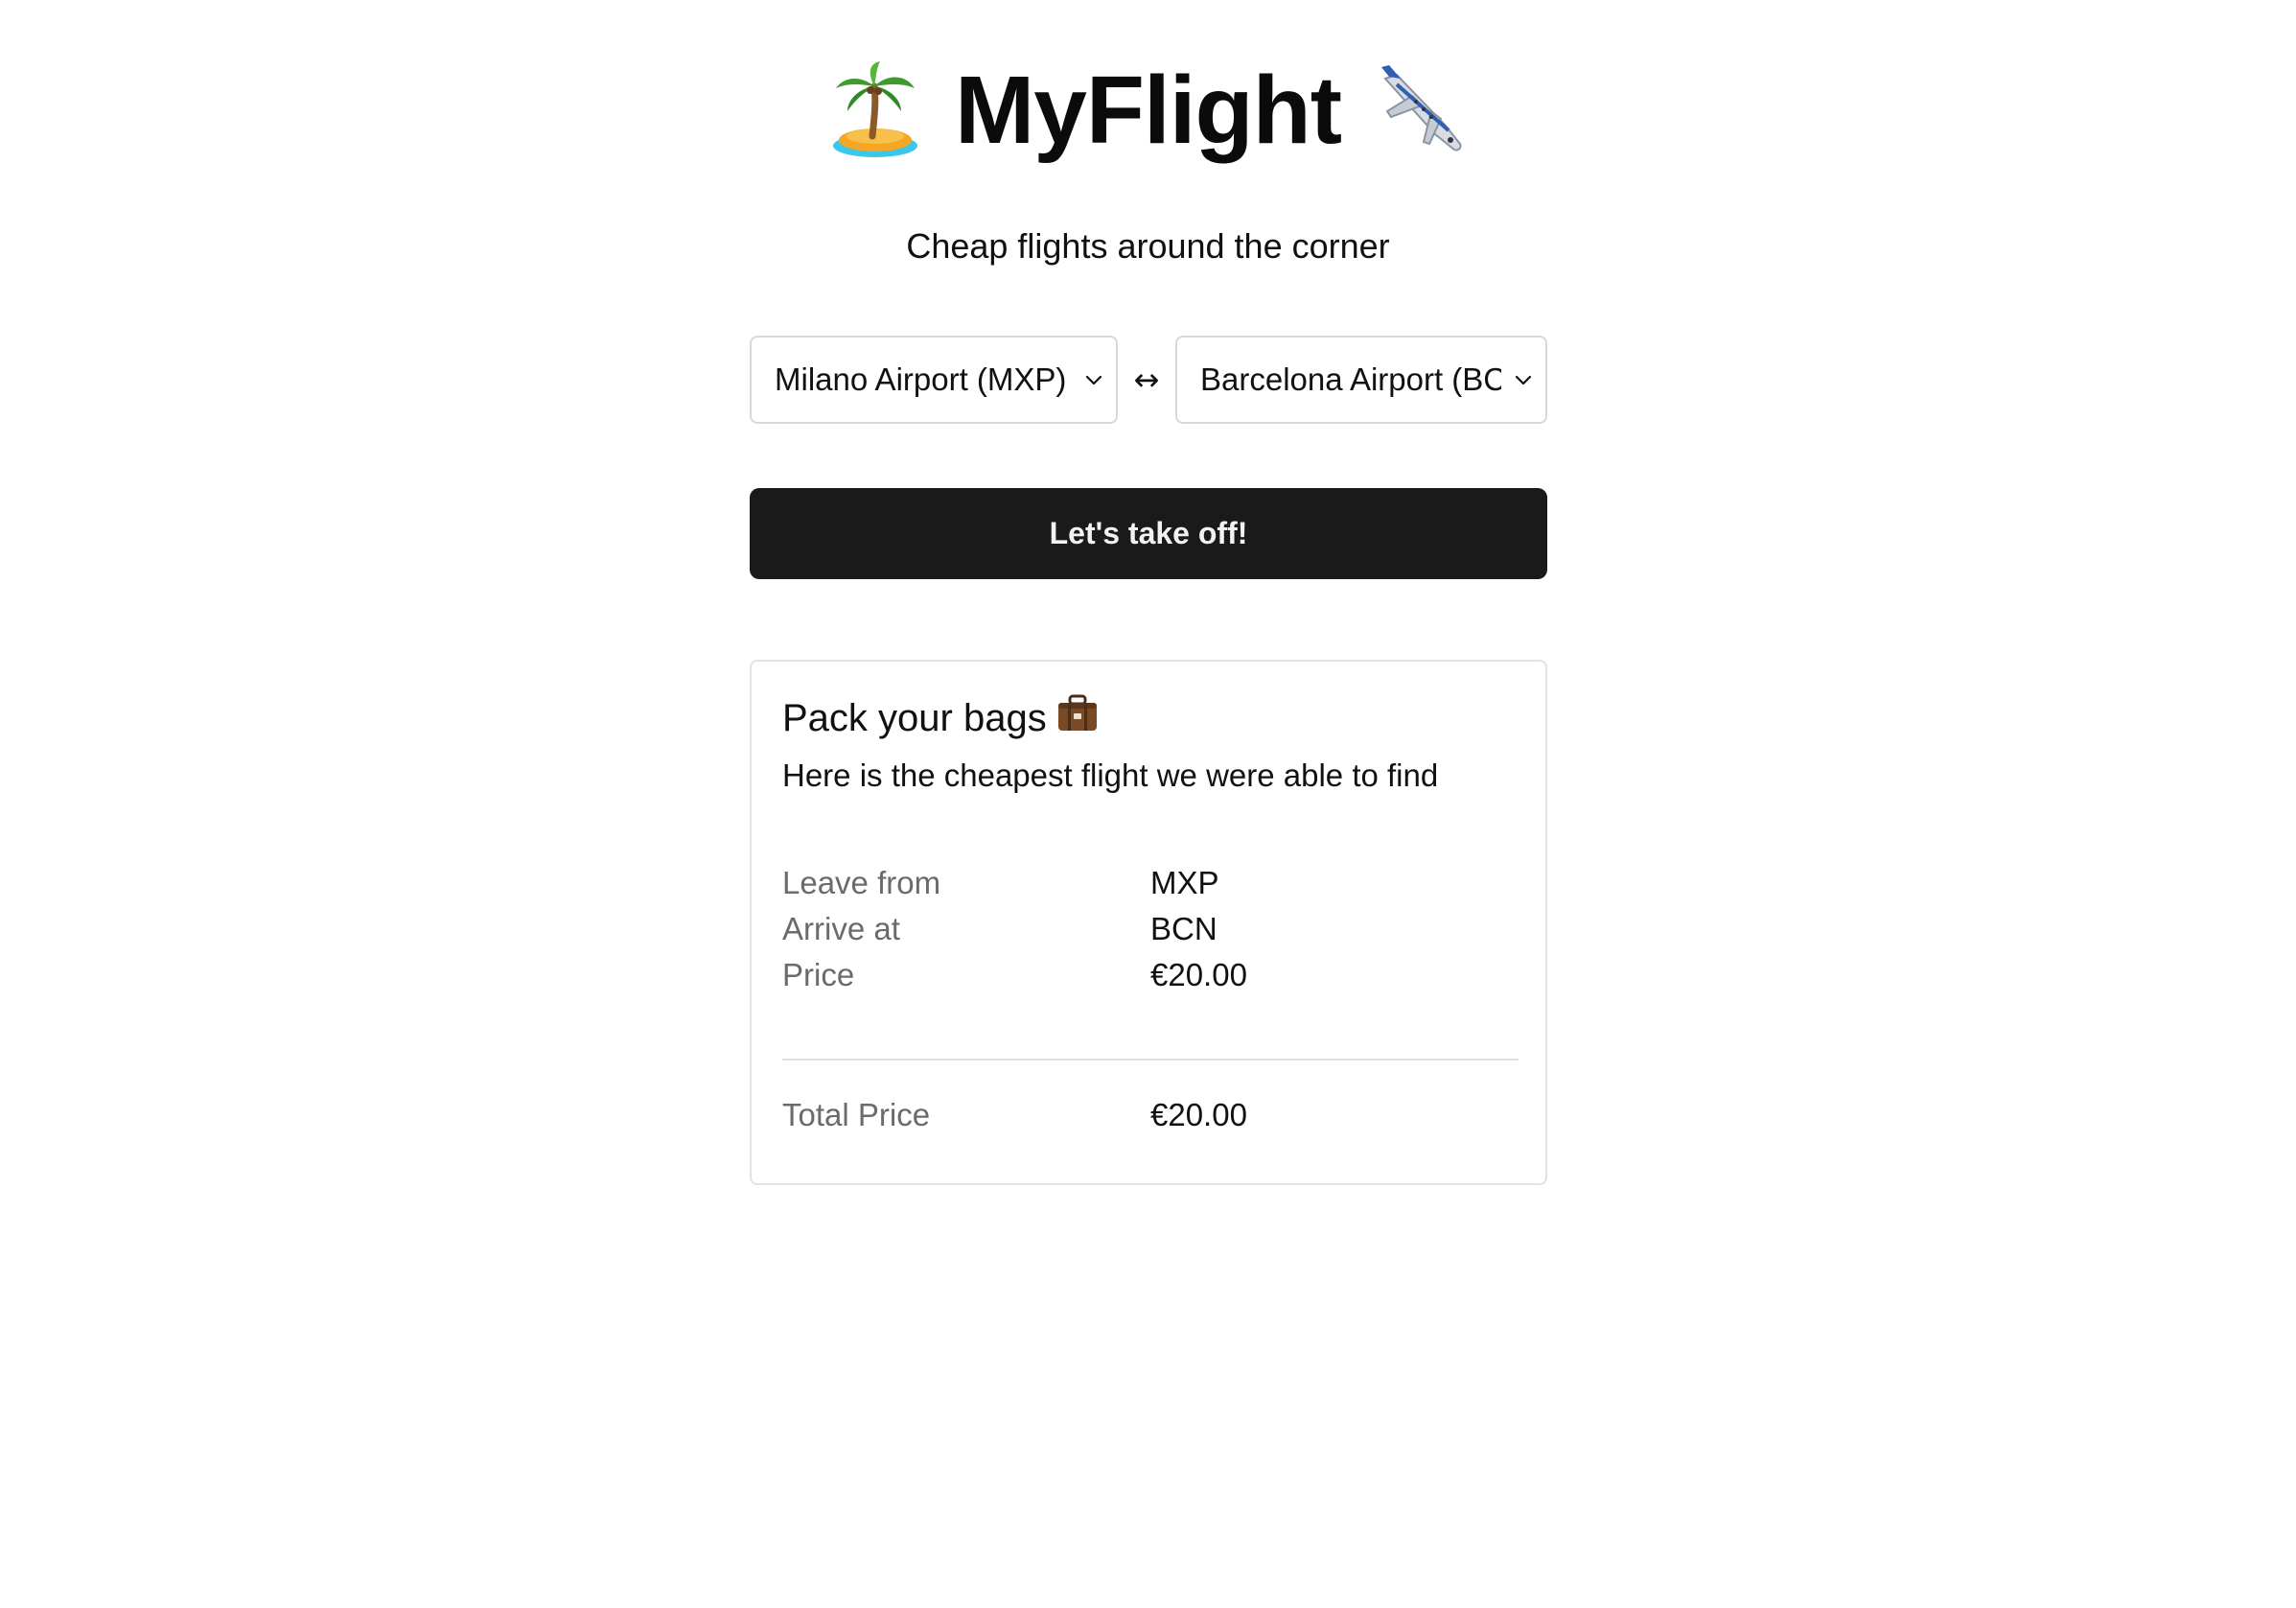 The width and height of the screenshot is (2296, 1608). What do you see at coordinates (1420, 111) in the screenshot?
I see `airplane-icon` at bounding box center [1420, 111].